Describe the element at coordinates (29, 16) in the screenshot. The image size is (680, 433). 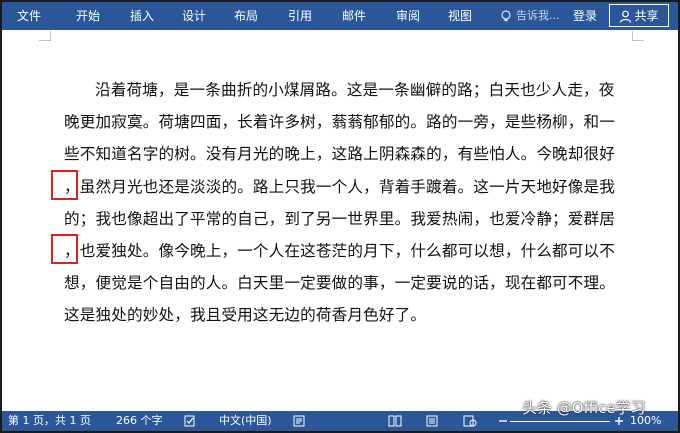
I see `file-tab: 文件` at that location.